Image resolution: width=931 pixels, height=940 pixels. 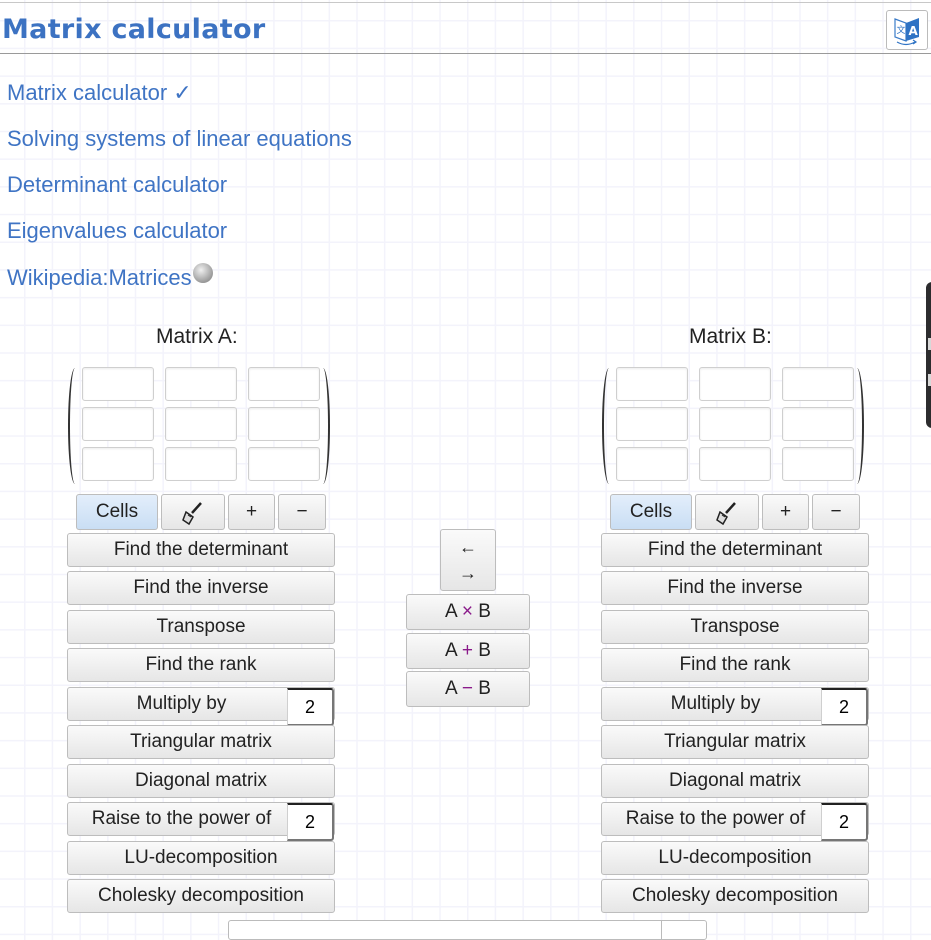 I want to click on matrix-b-power-button: Raise to the power of, so click(x=735, y=821).